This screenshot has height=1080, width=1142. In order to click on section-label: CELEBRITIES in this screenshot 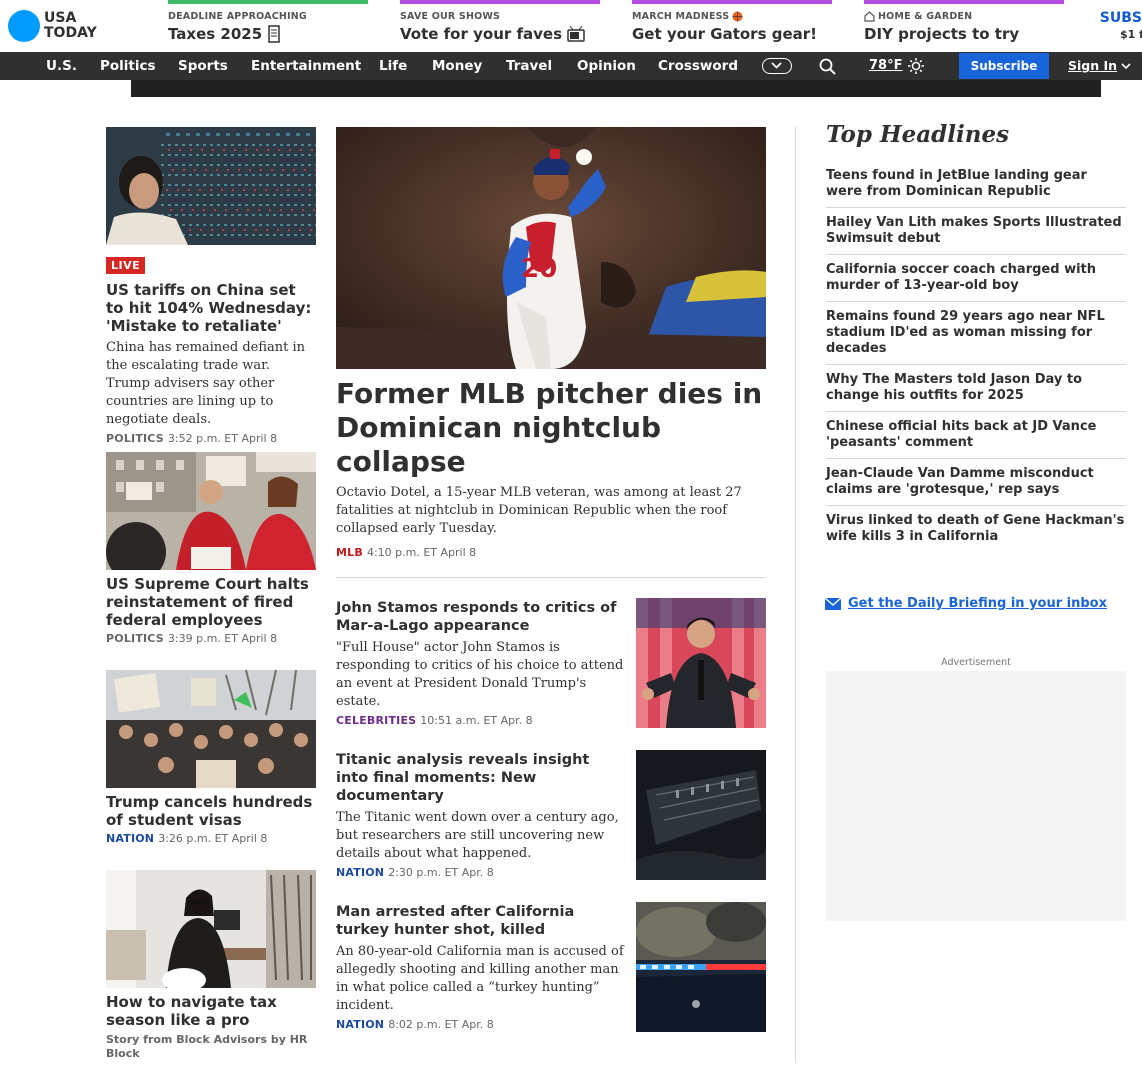, I will do `click(376, 720)`.